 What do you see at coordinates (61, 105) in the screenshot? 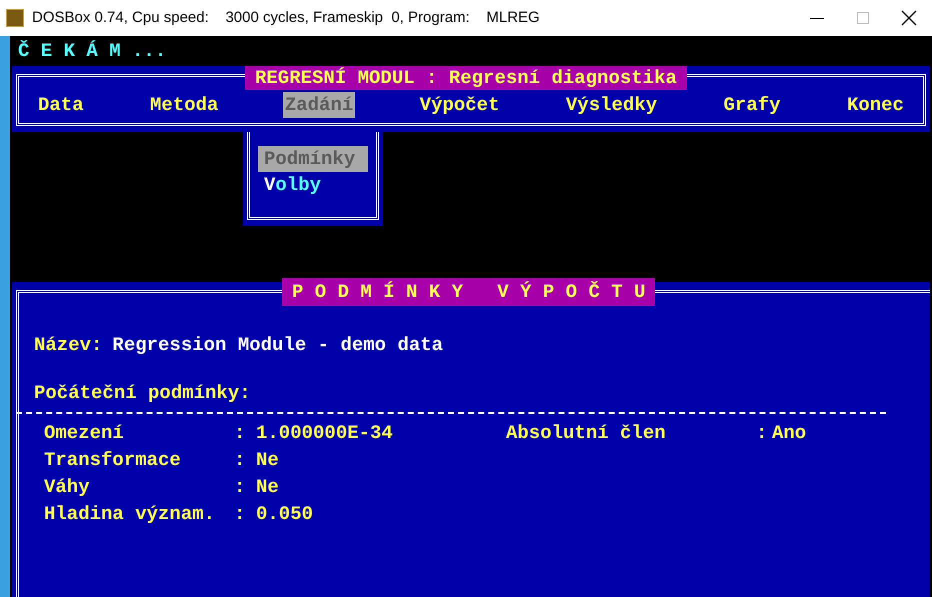
I see `menu-item: Data` at bounding box center [61, 105].